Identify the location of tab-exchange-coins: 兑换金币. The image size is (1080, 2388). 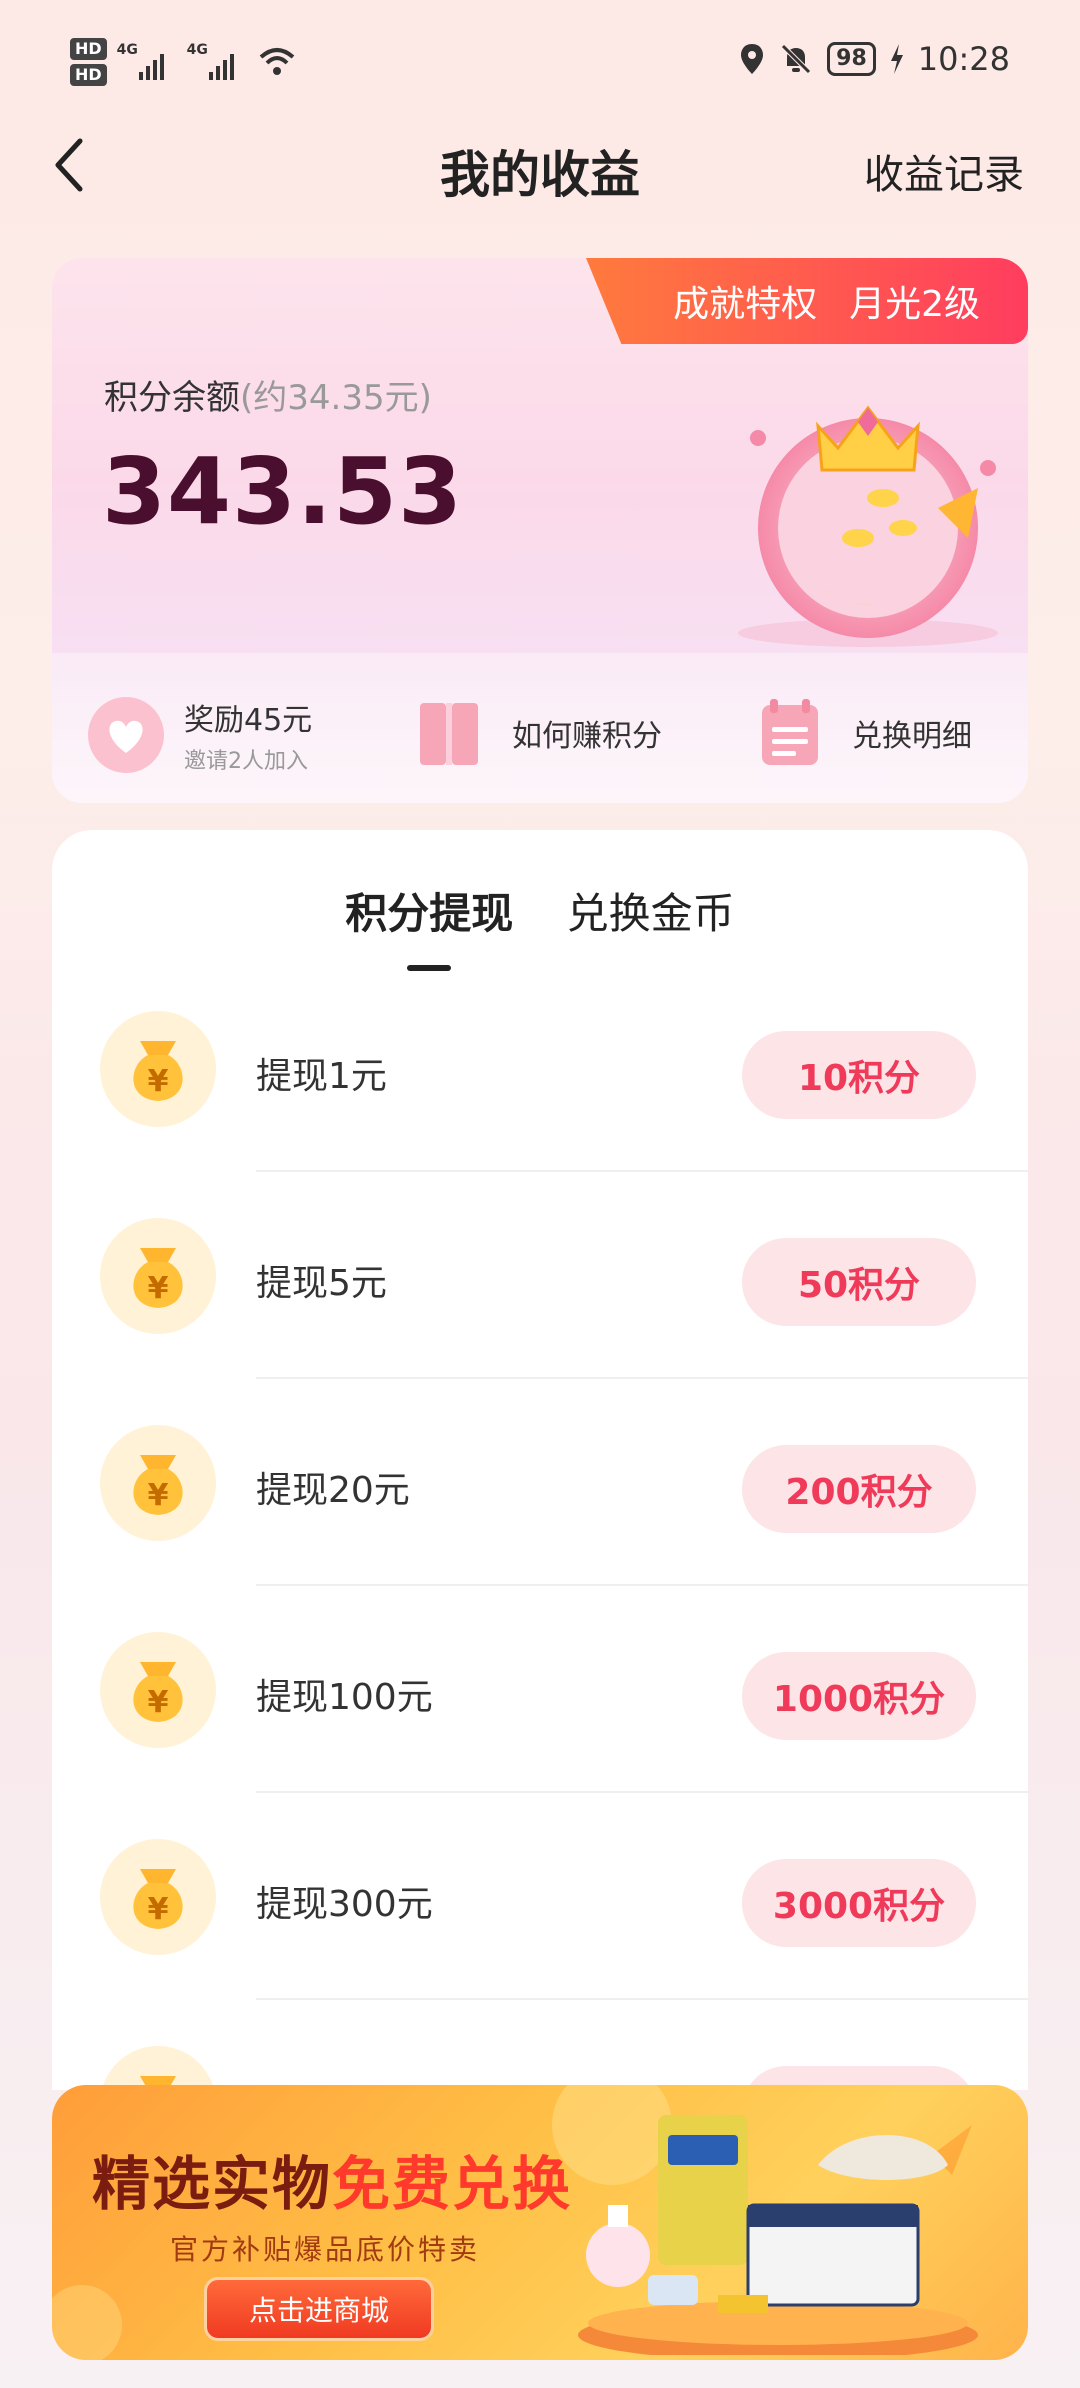
(651, 910).